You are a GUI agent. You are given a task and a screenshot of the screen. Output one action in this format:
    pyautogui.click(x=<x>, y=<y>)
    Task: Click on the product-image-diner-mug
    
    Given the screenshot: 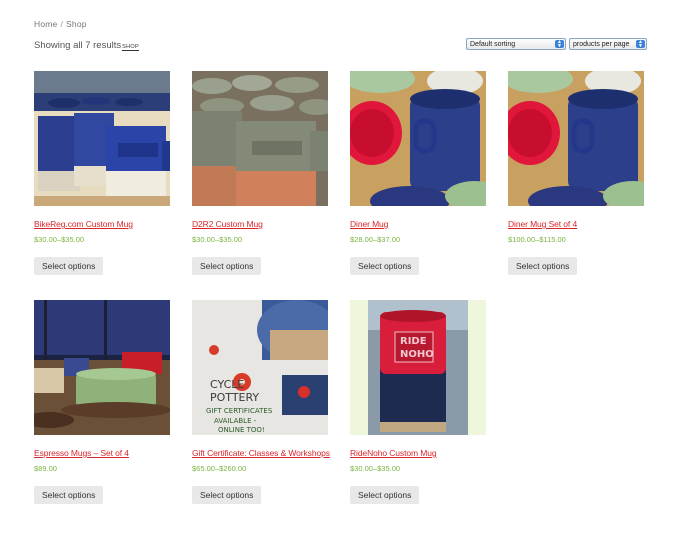 What is the action you would take?
    pyautogui.click(x=418, y=138)
    